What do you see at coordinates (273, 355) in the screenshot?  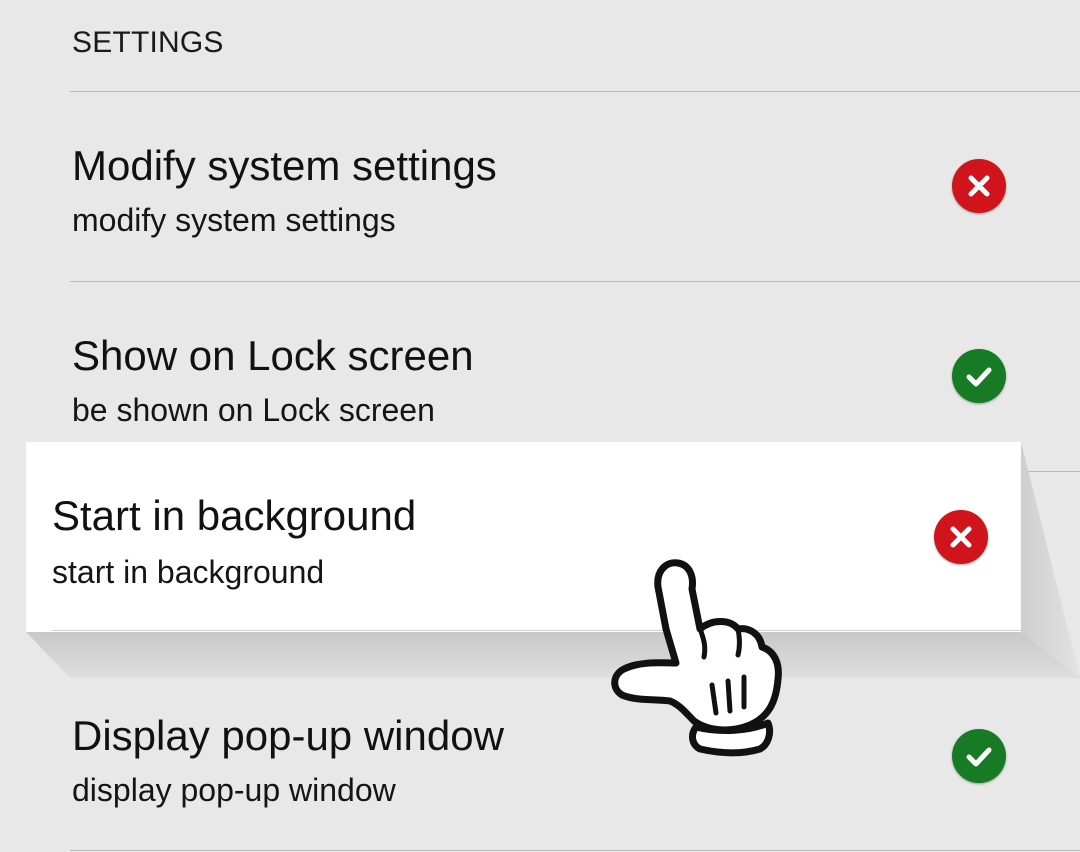 I see `permission-title: Show on Lock screen` at bounding box center [273, 355].